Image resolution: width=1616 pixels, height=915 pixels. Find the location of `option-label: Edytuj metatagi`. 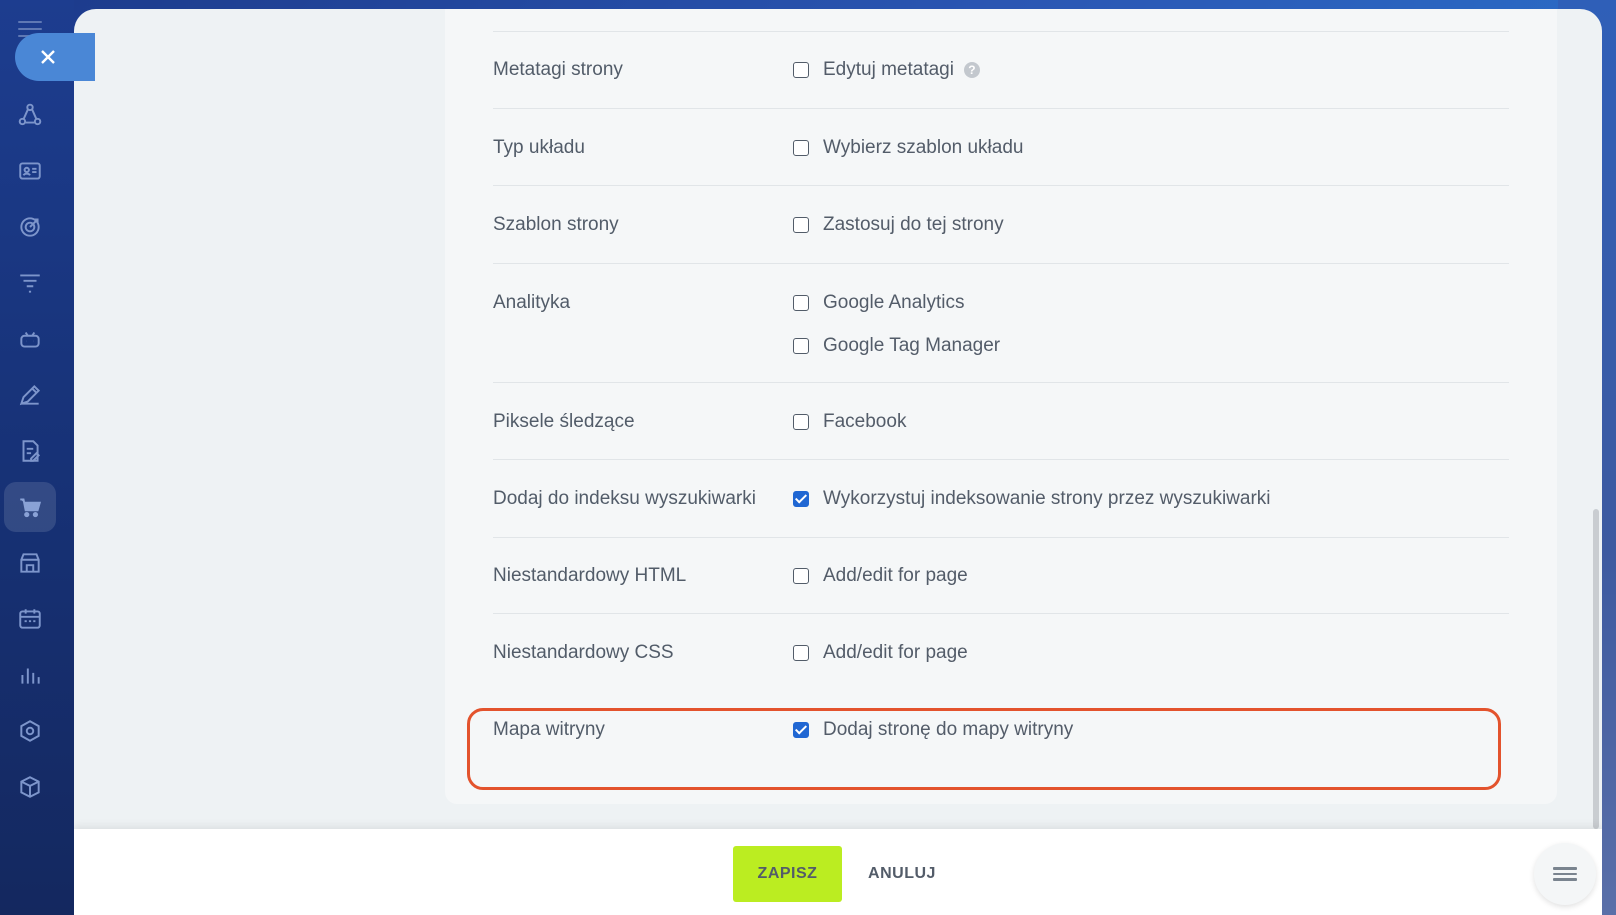

option-label: Edytuj metatagi is located at coordinates (888, 69).